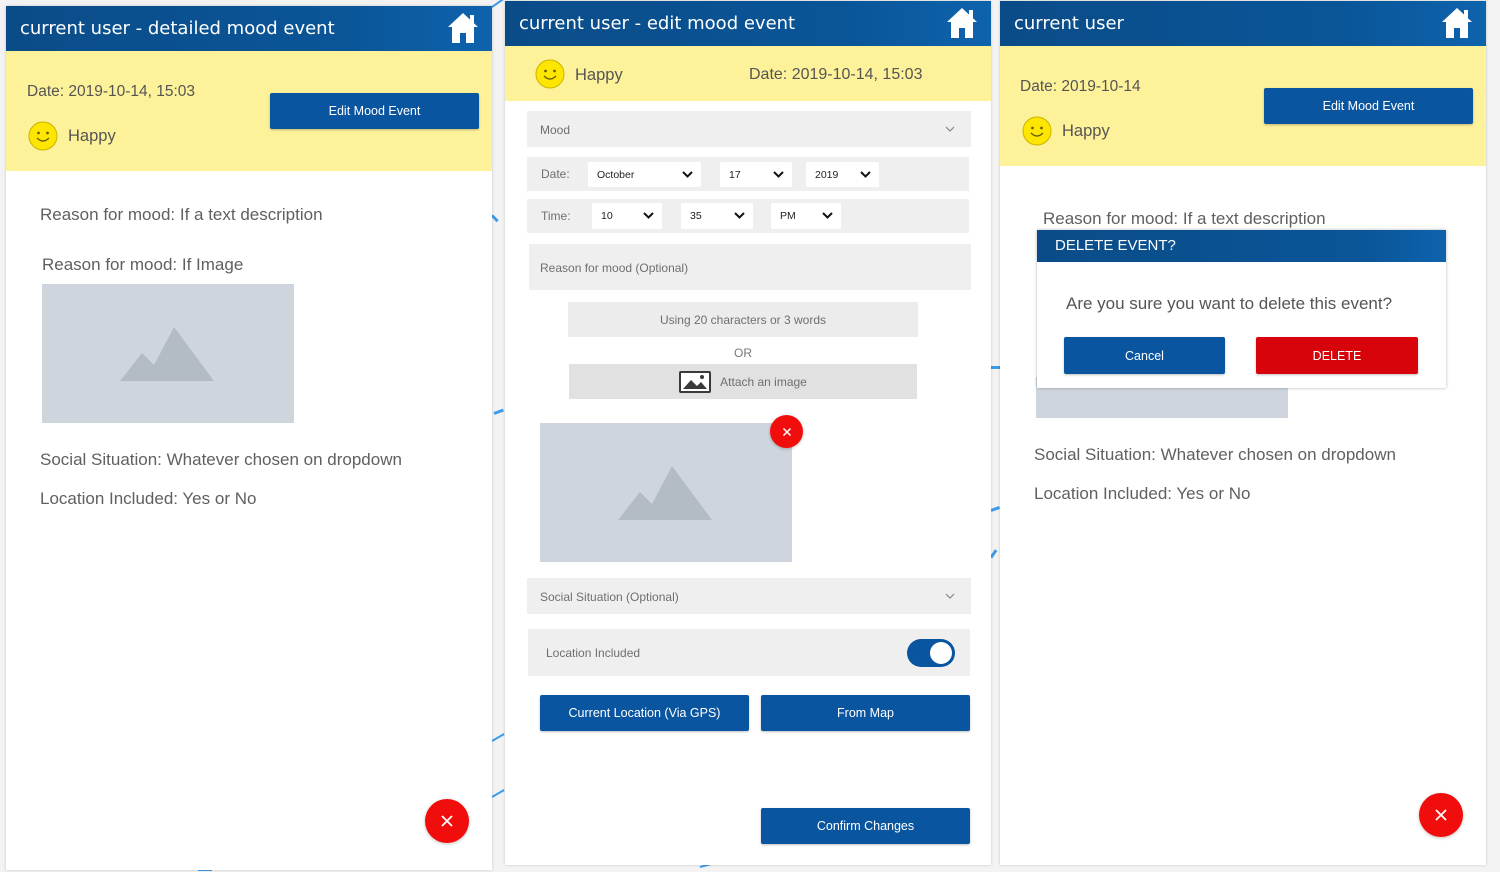 This screenshot has height=872, width=1500. Describe the element at coordinates (748, 23) in the screenshot. I see `screen-title: current user - edit mood event` at that location.